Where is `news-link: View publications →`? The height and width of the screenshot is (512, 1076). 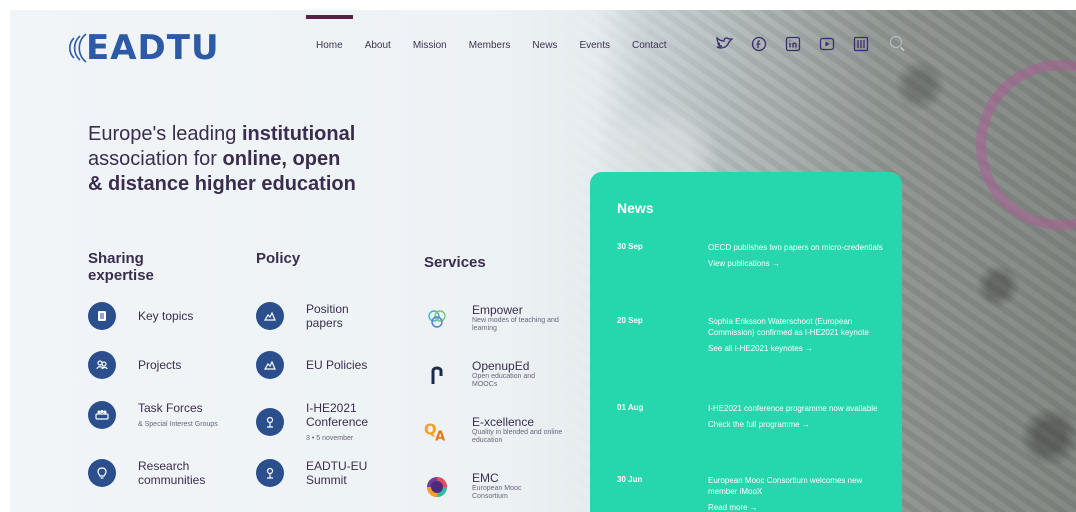
news-link: View publications → is located at coordinates (798, 263).